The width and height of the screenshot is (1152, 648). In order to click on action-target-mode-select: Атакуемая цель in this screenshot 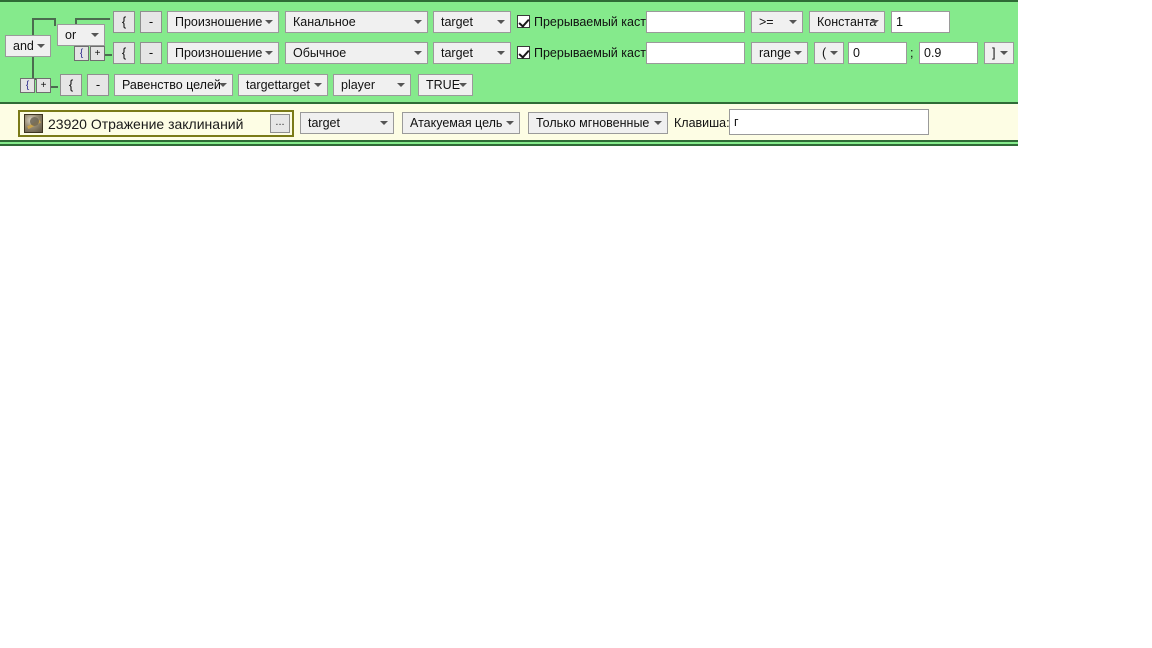, I will do `click(461, 123)`.